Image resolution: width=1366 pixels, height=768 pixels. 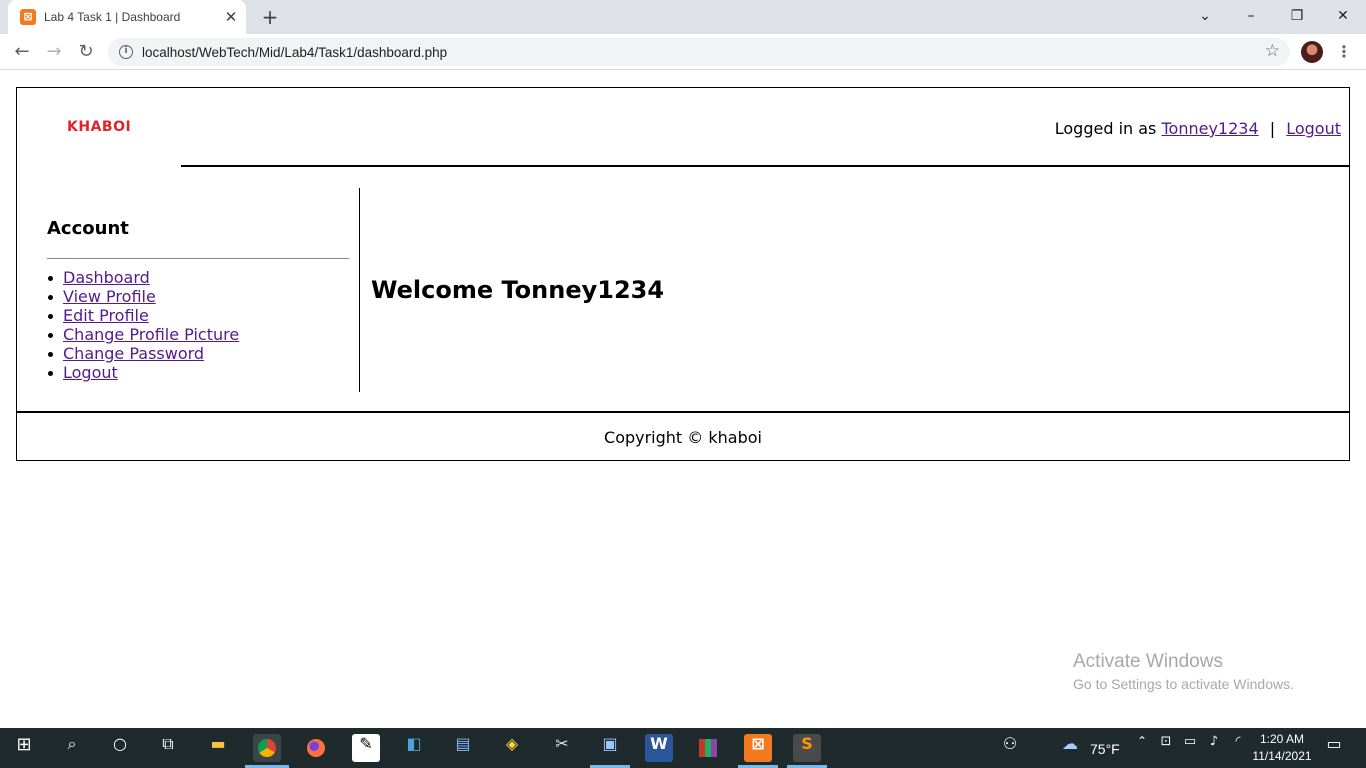 I want to click on browser-tab-active: ⊠ Lab 4 Task 1 | Dashboard ✕, so click(x=127, y=17).